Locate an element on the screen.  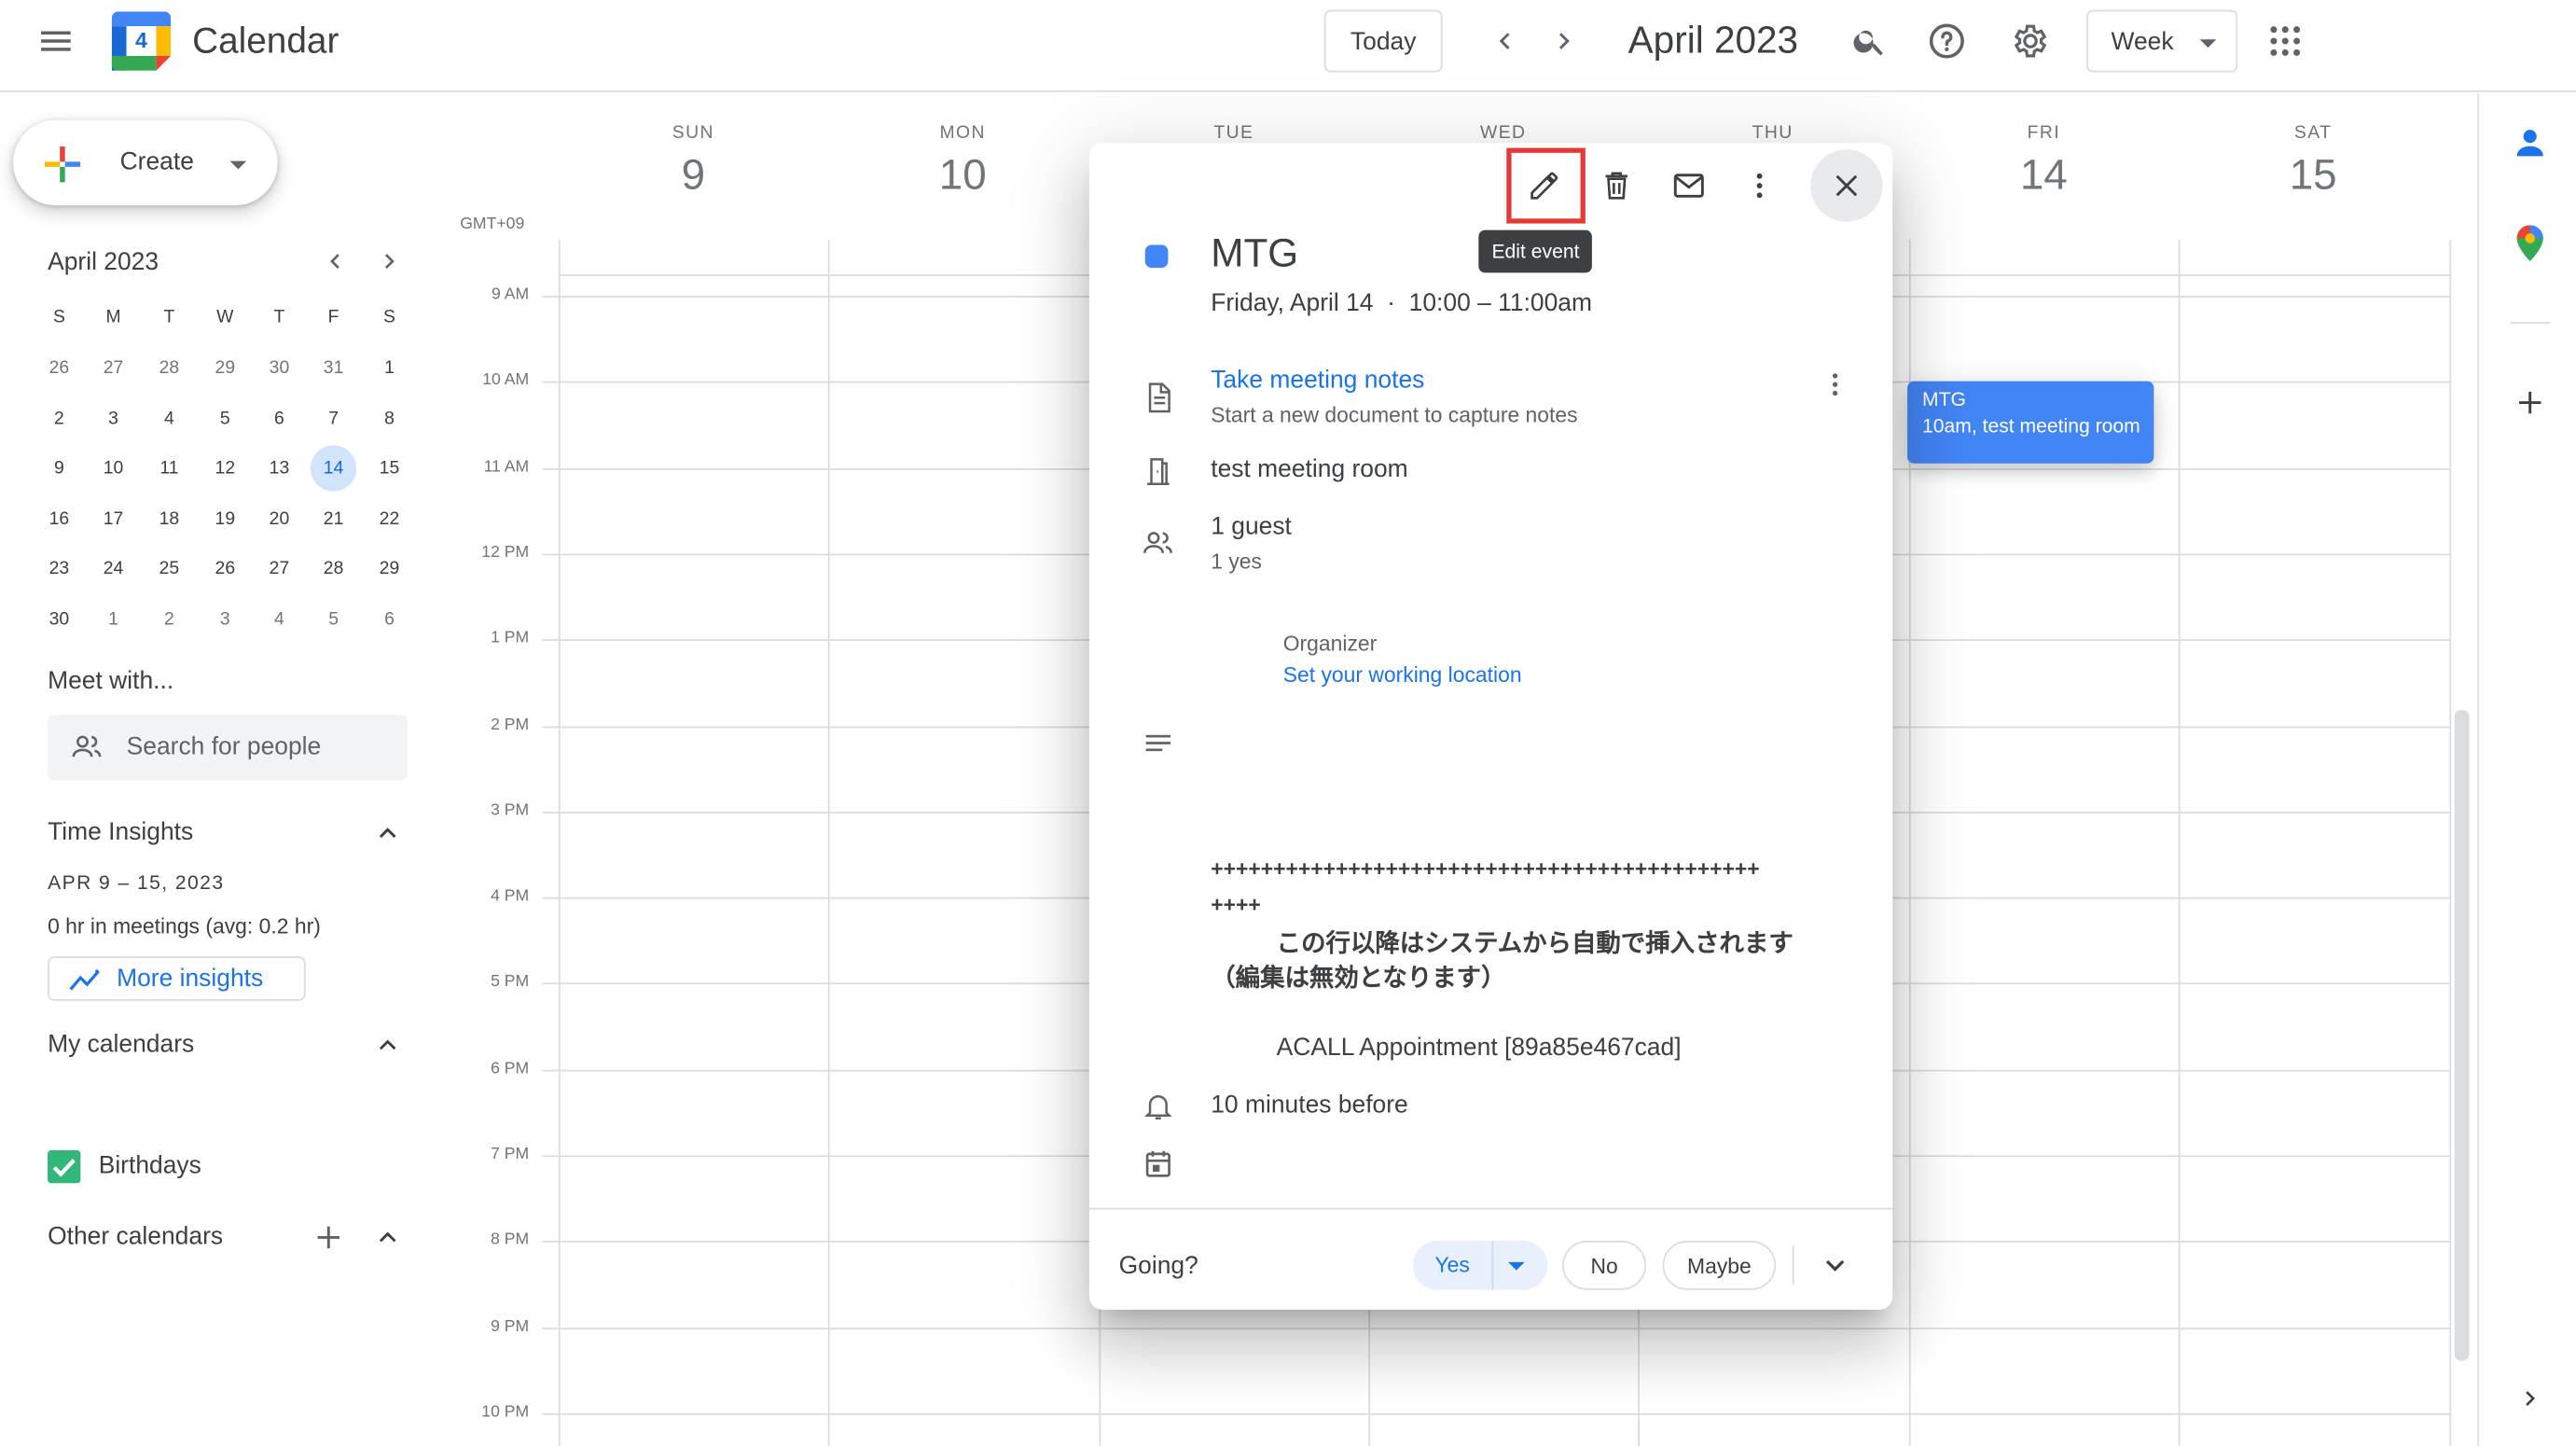
plus-icon is located at coordinates (2529, 402).